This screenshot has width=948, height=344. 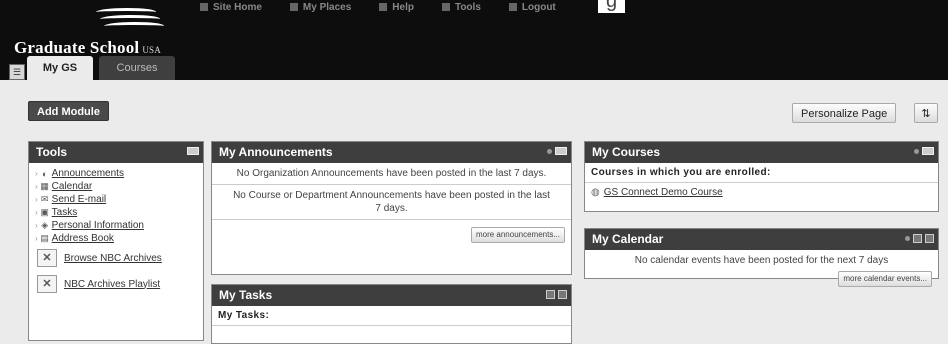 I want to click on tool-item-calendar: › ▦ Calendar, so click(x=119, y=186).